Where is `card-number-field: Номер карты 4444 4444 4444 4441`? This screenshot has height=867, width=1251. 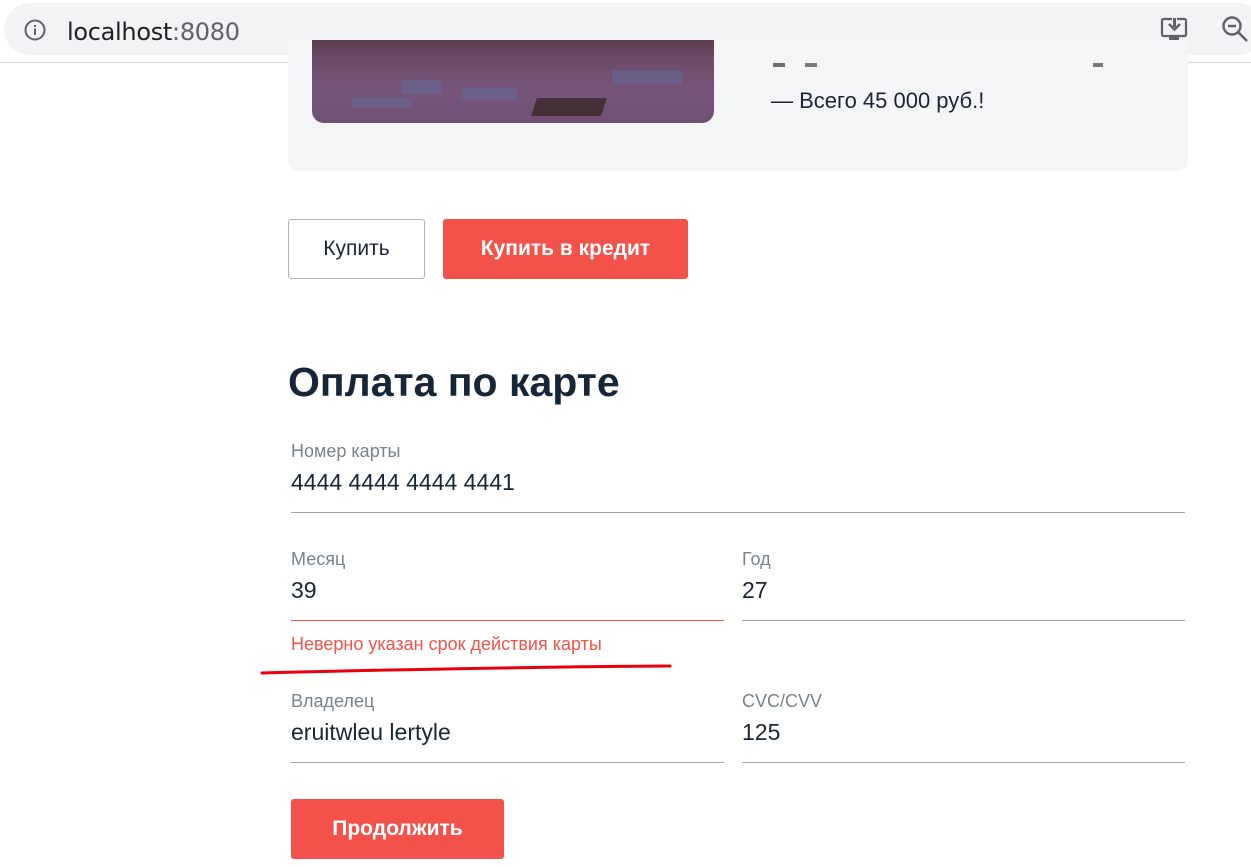 card-number-field: Номер карты 4444 4444 4444 4441 is located at coordinates (736, 476).